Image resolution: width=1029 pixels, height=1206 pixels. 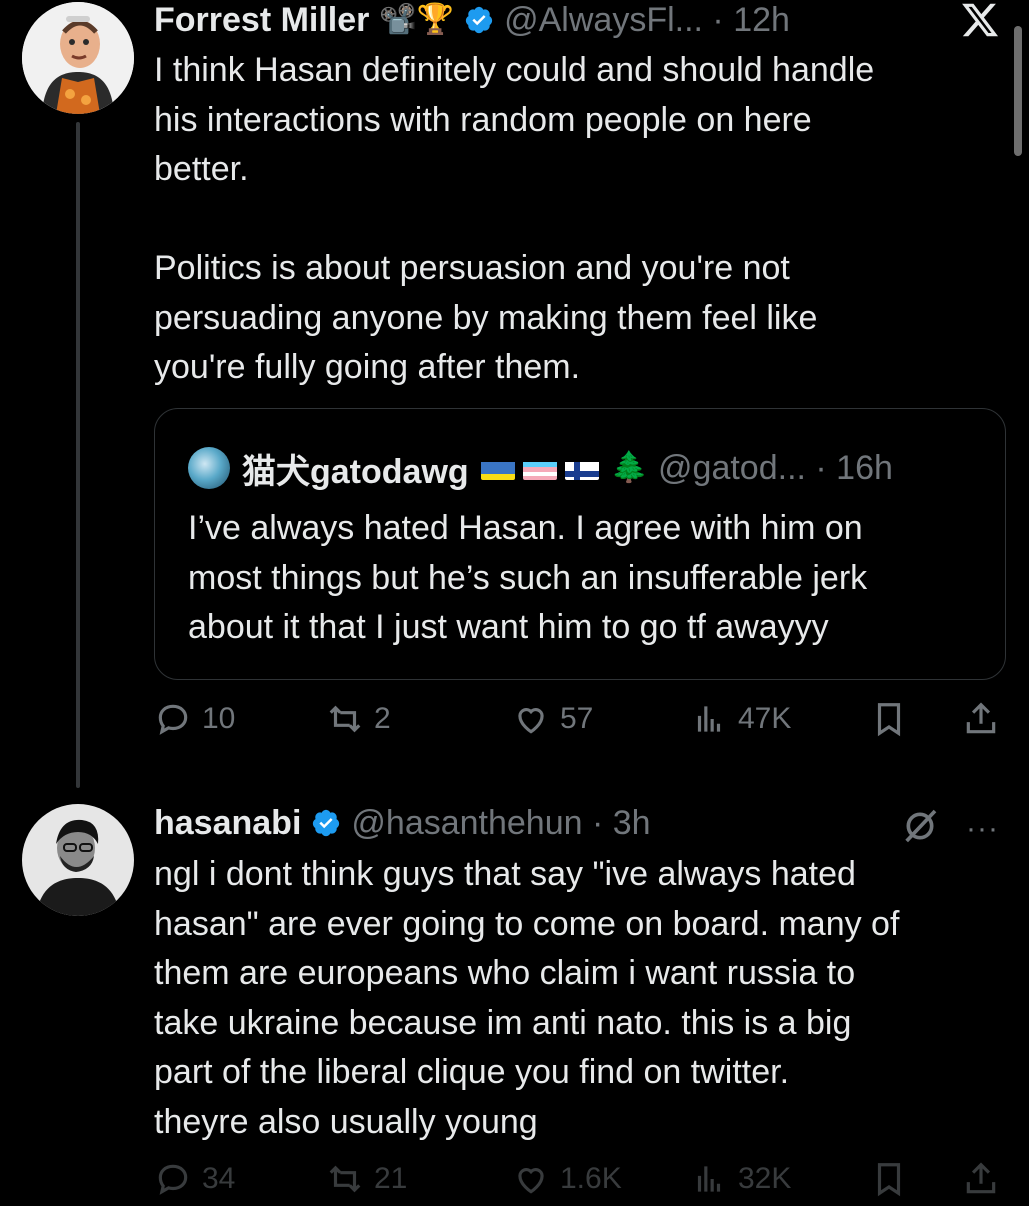 I want to click on finland-flag-icon, so click(x=581, y=468).